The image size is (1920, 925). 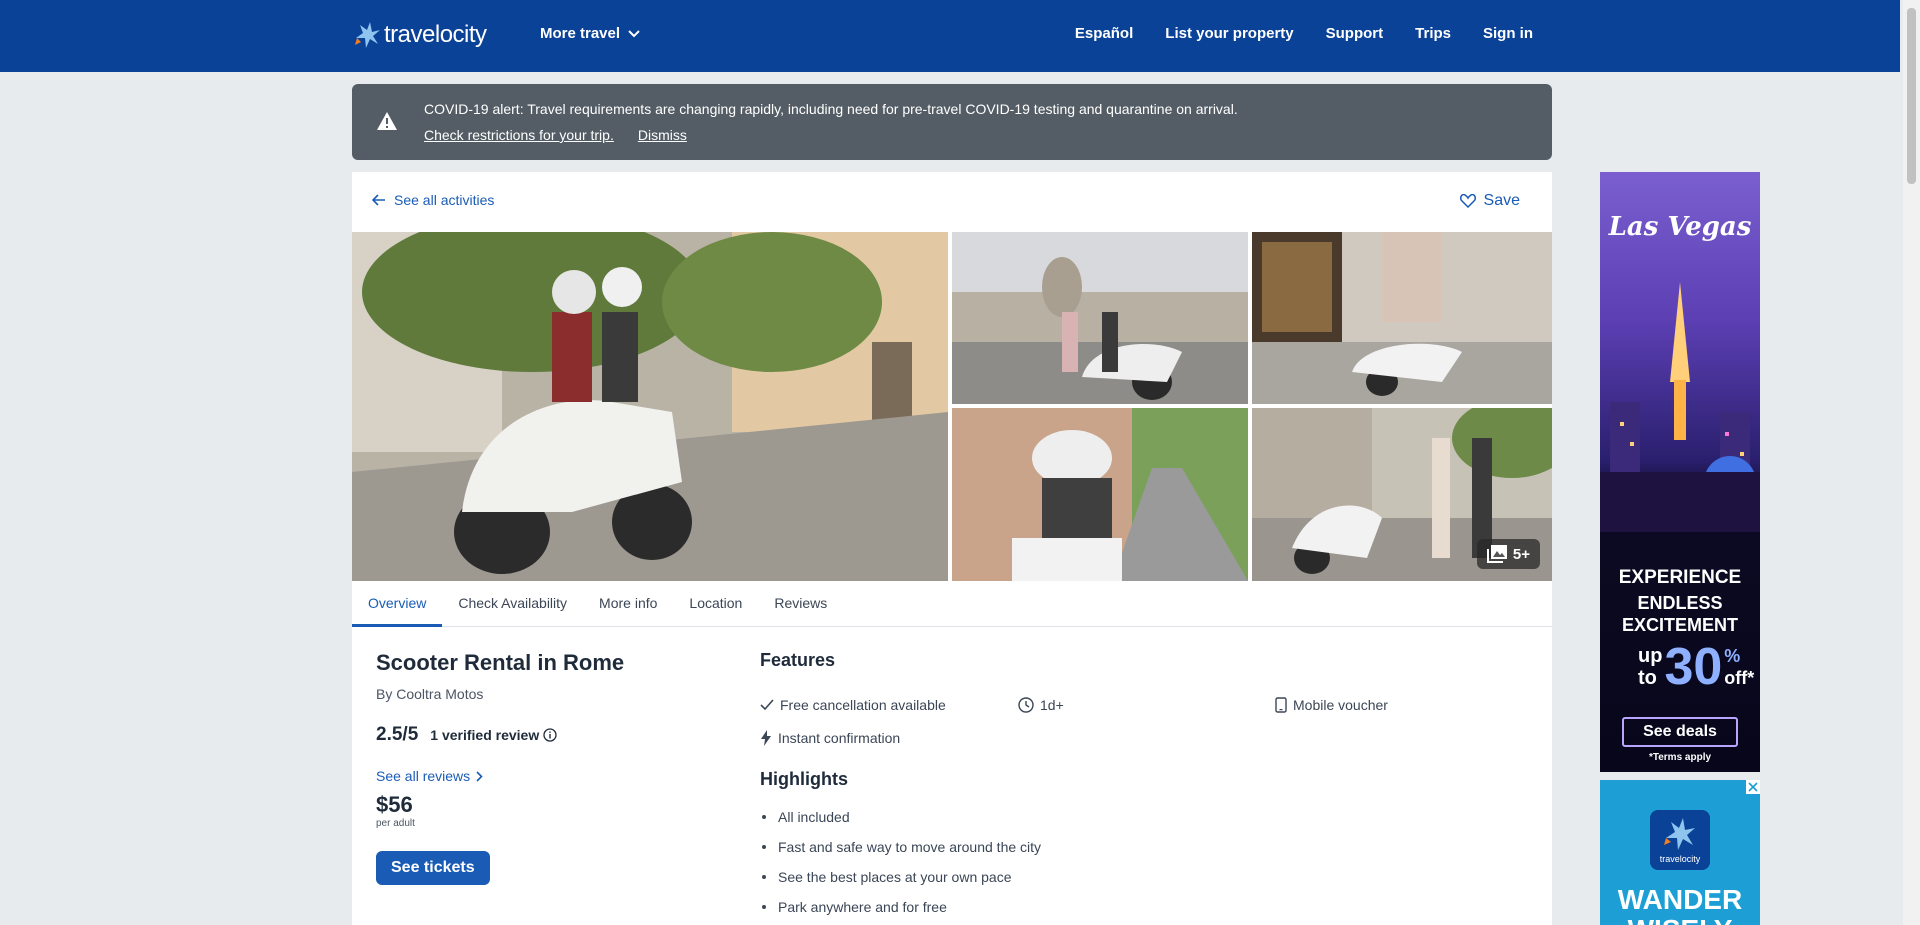 I want to click on scrollbar-thumb, so click(x=1911, y=96).